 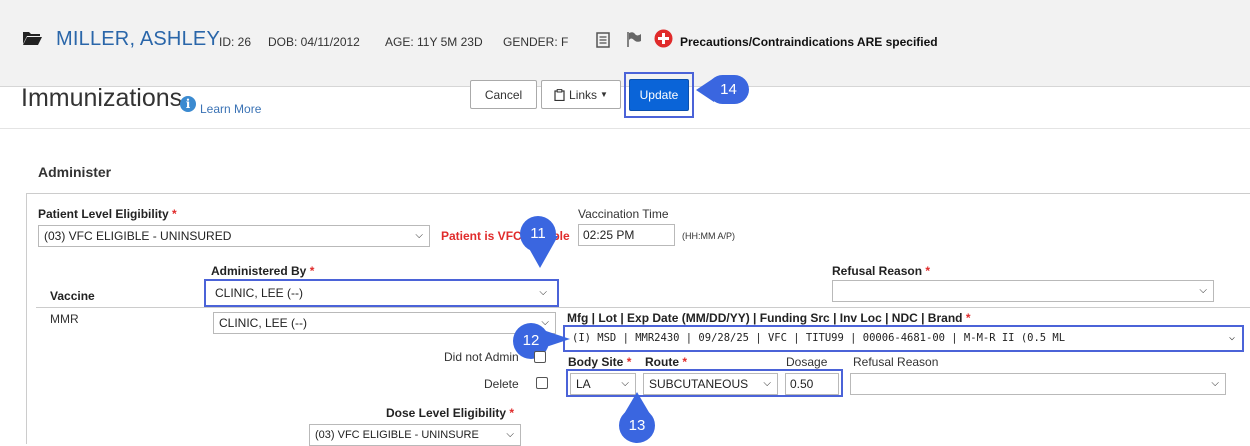 I want to click on links-dropdown-button: Links ▼, so click(x=581, y=94).